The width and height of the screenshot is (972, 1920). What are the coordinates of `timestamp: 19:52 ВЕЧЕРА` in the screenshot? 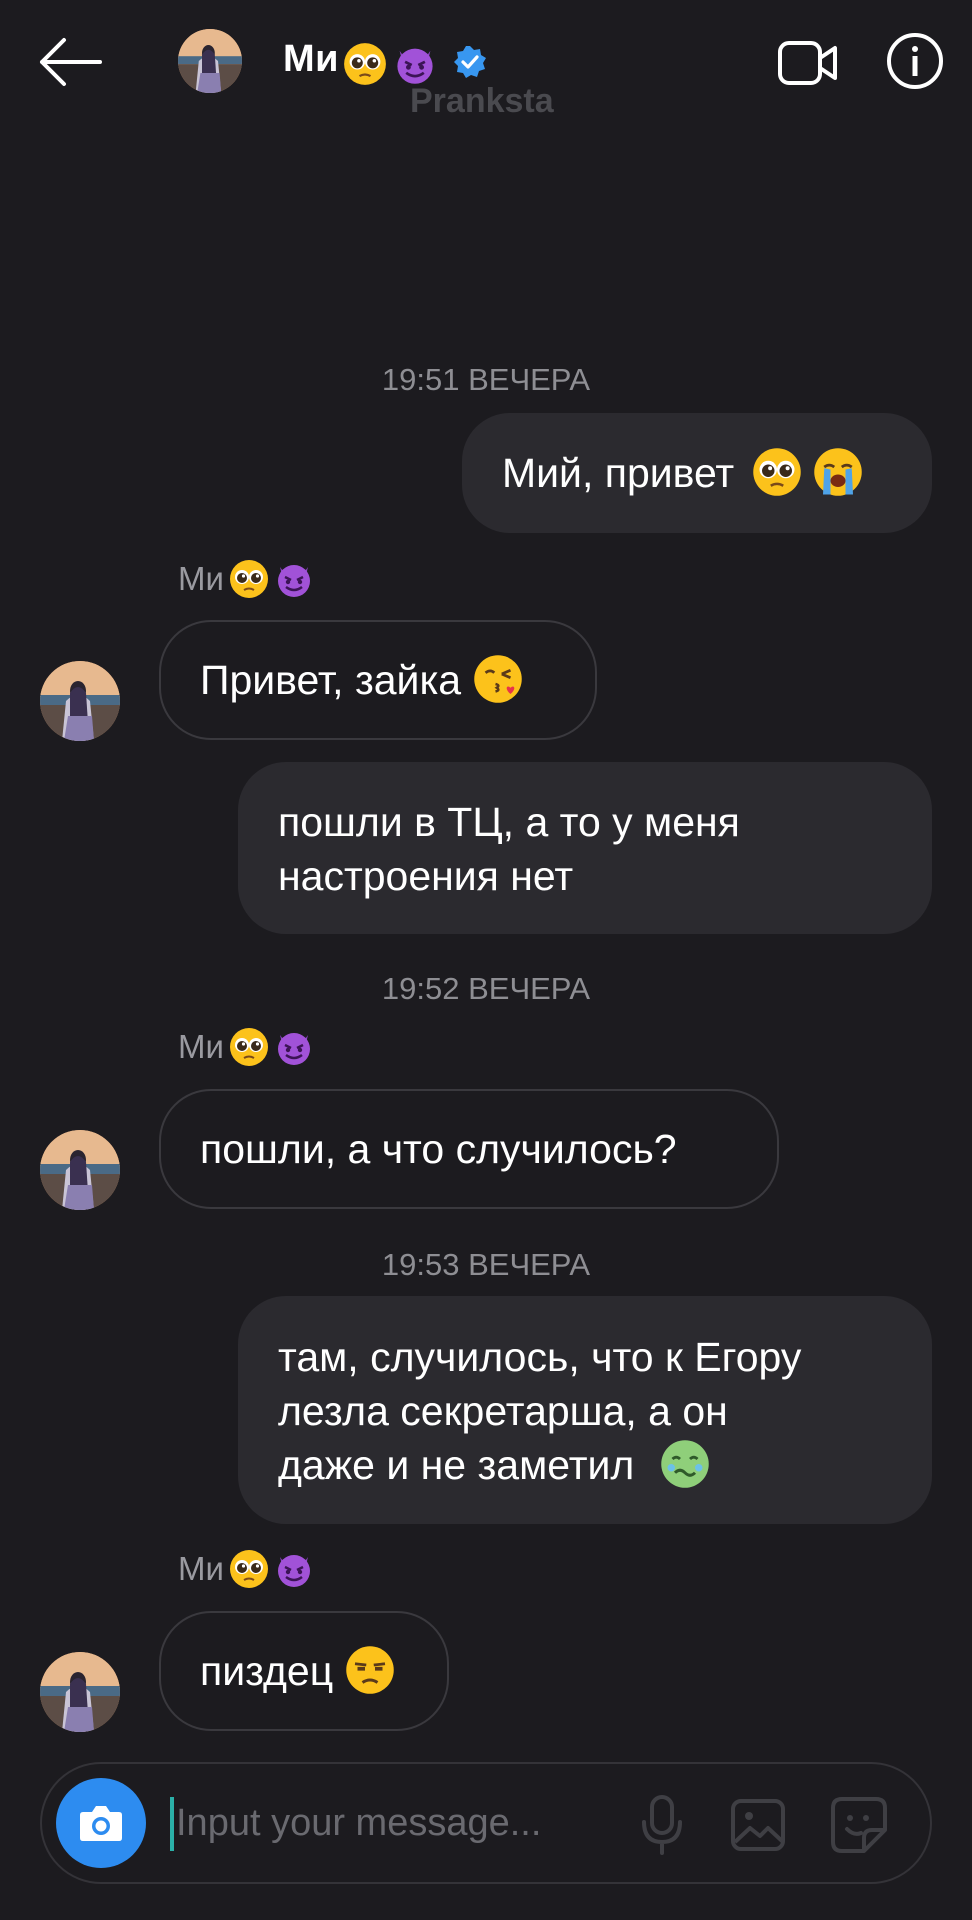 It's located at (486, 988).